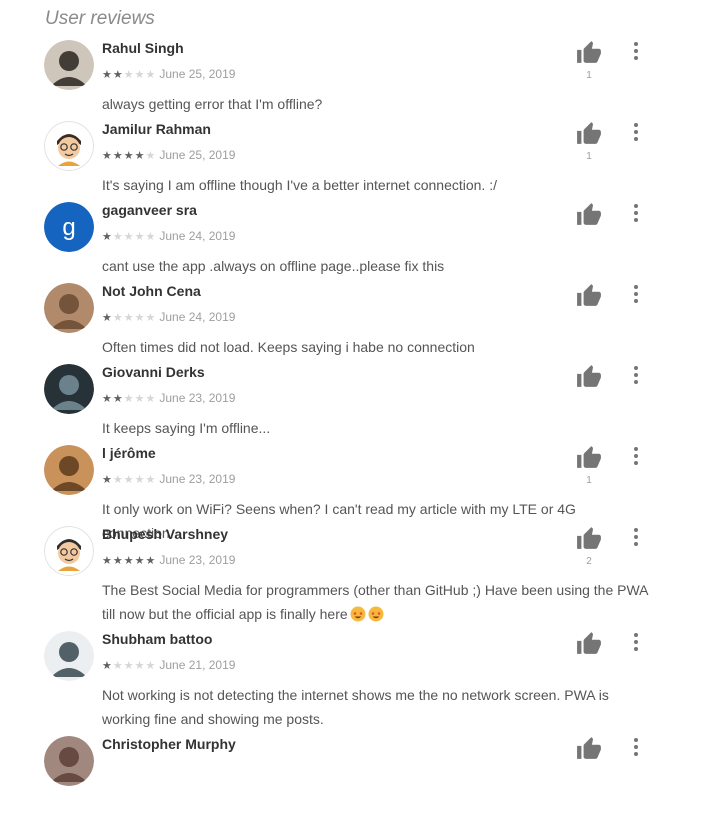 This screenshot has width=707, height=836. What do you see at coordinates (100, 18) in the screenshot?
I see `section-title: User reviews` at bounding box center [100, 18].